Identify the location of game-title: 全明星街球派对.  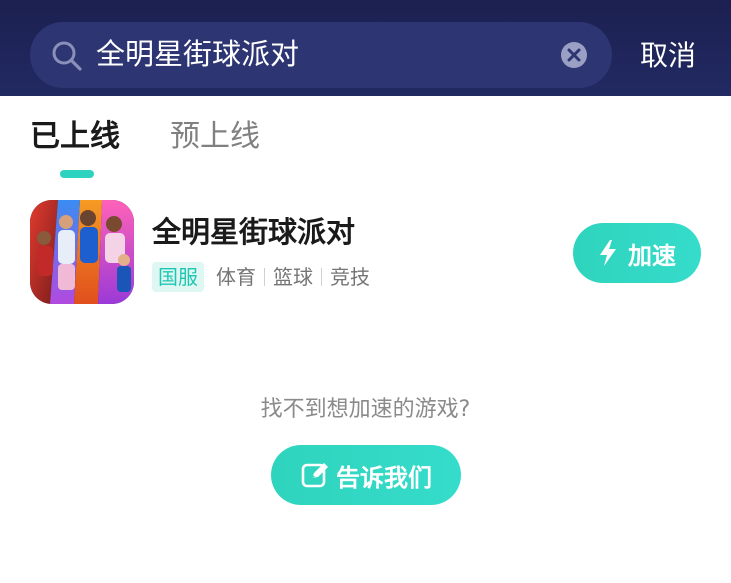
(253, 232).